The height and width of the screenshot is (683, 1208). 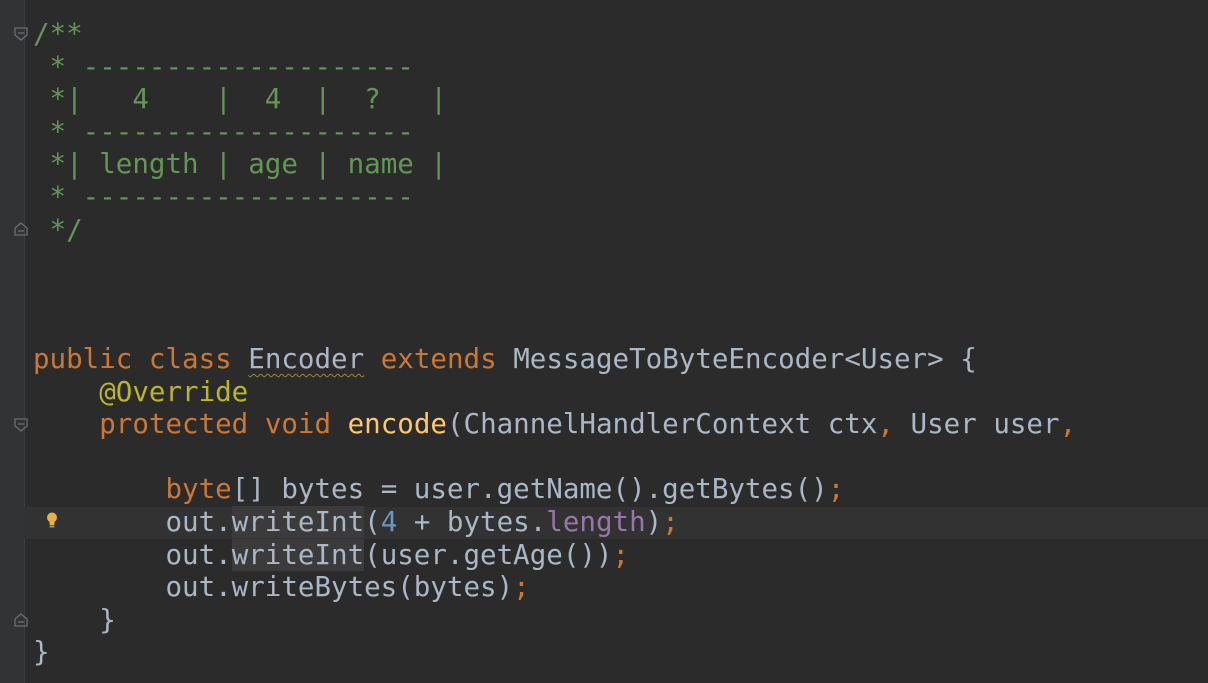 I want to click on class-close-brace: }, so click(x=41, y=652).